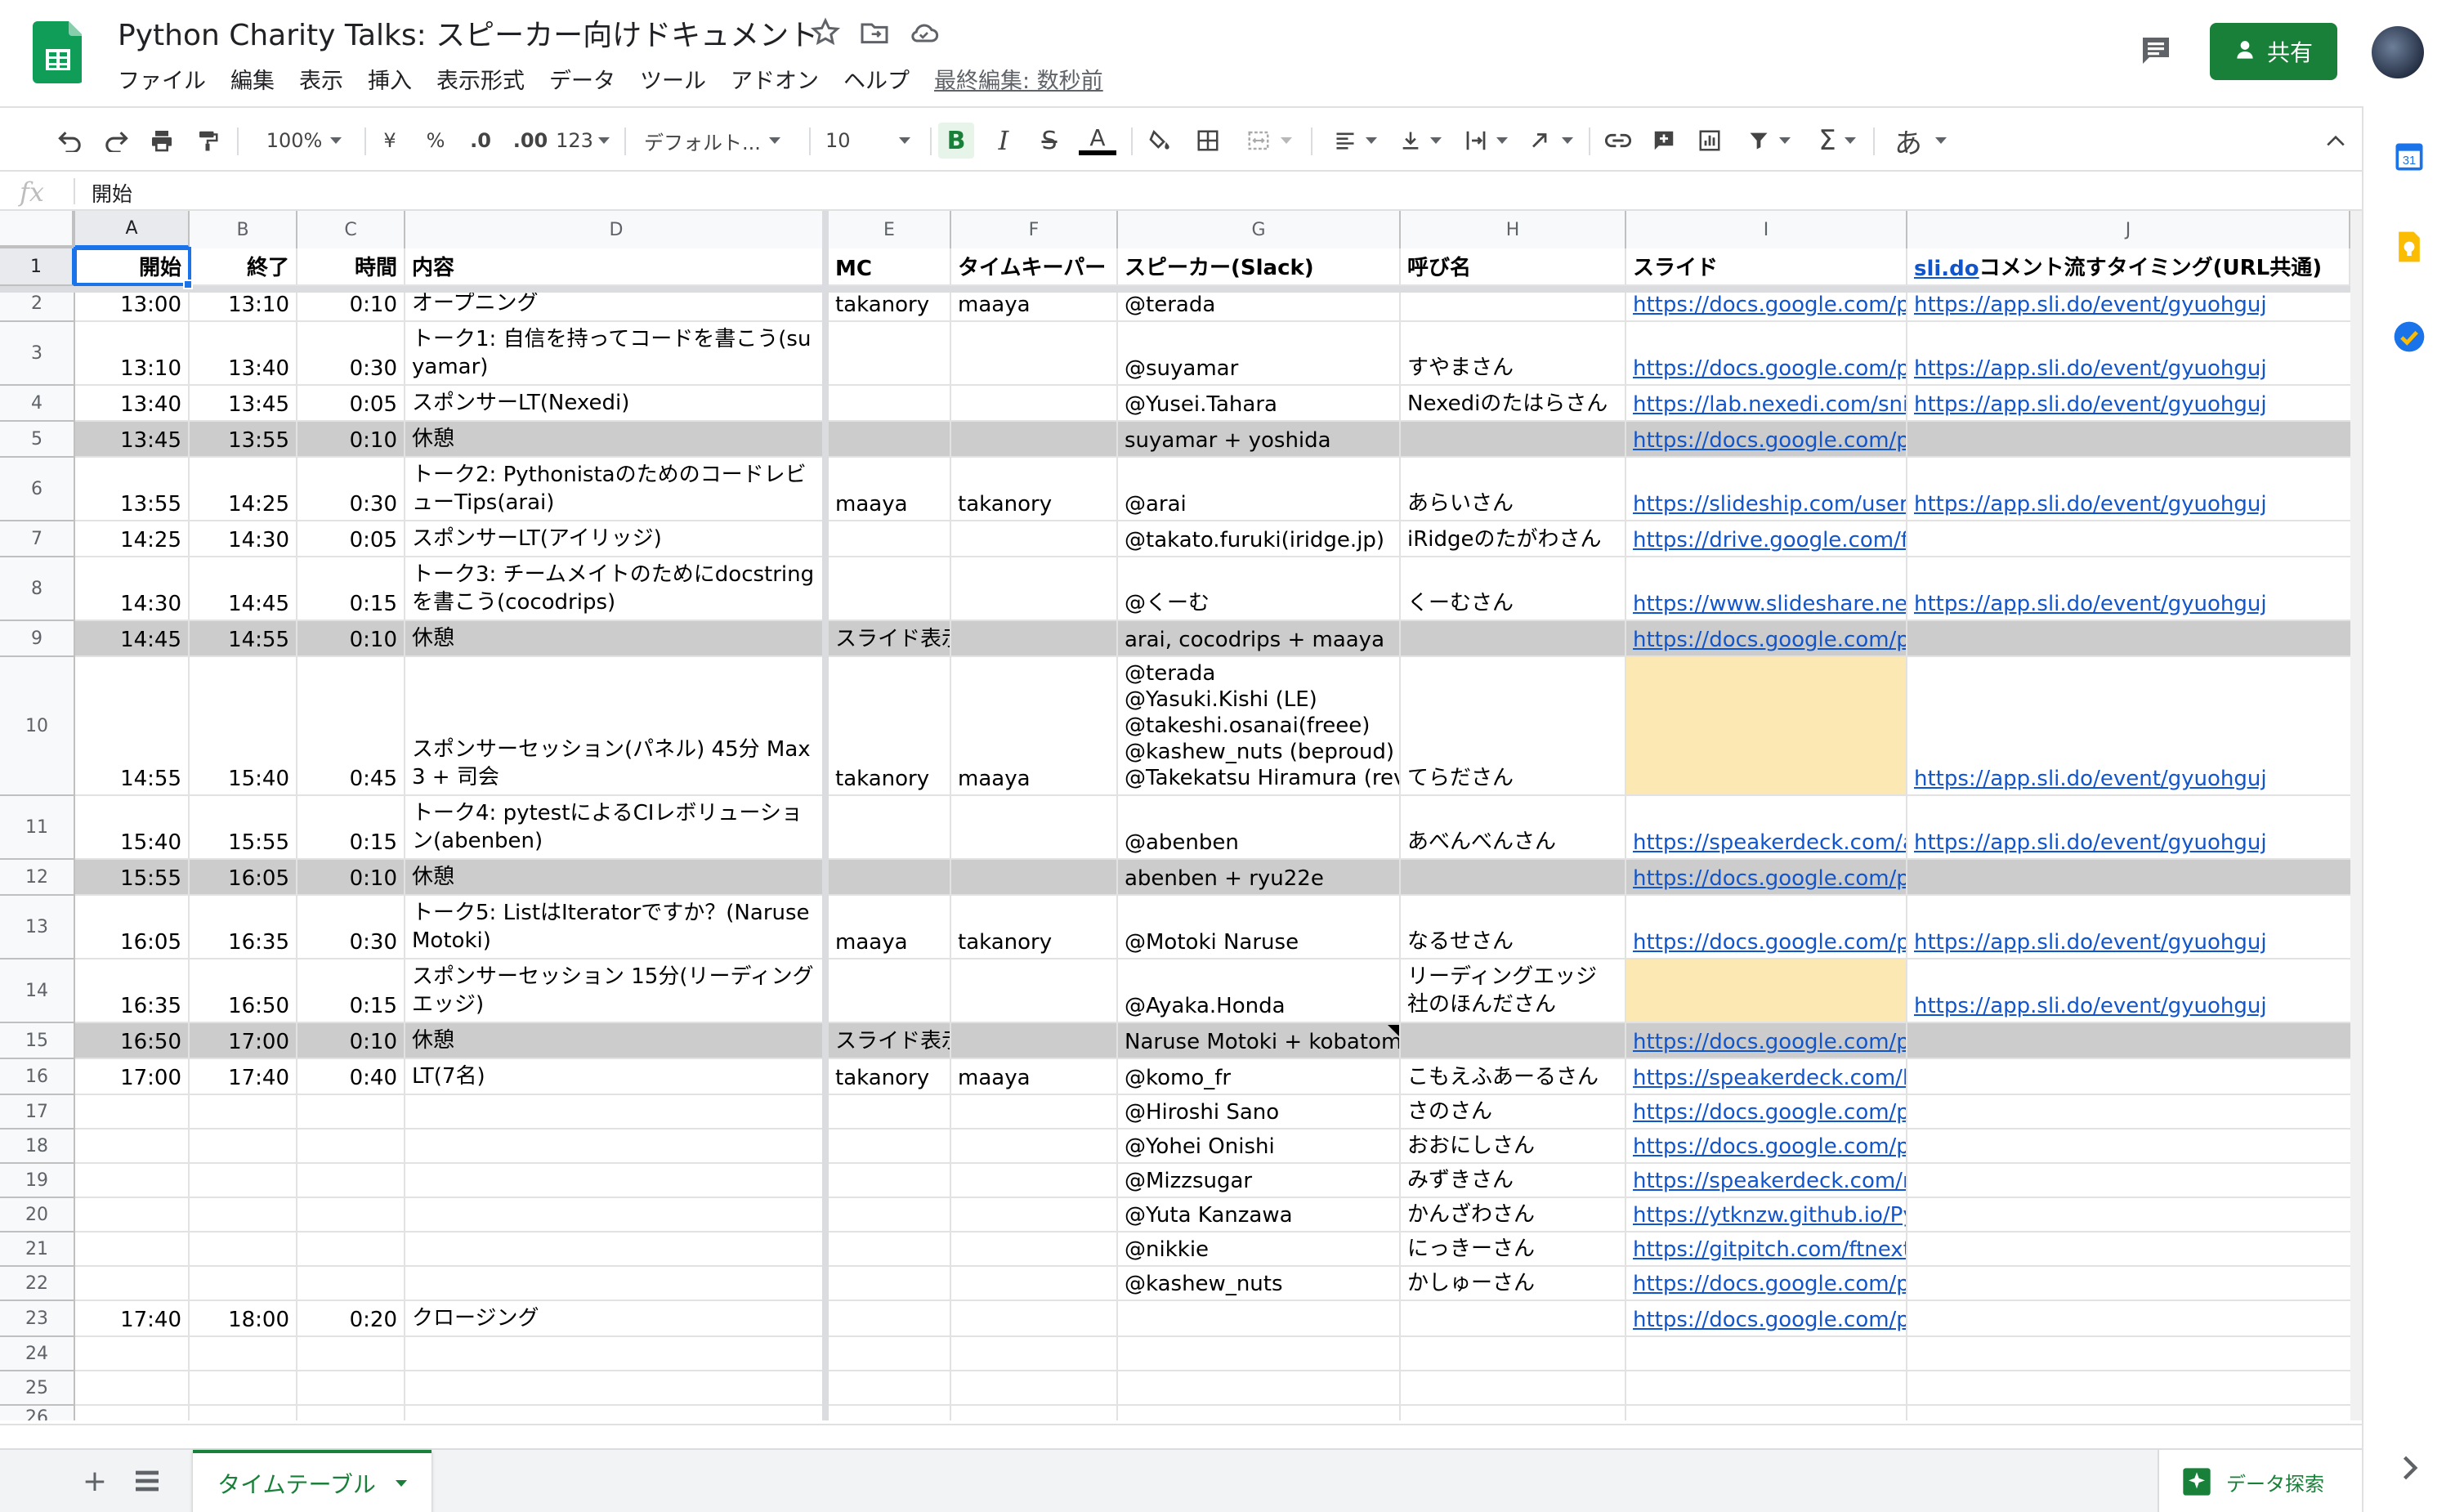  Describe the element at coordinates (351, 1388) in the screenshot. I see `cell-c25` at that location.